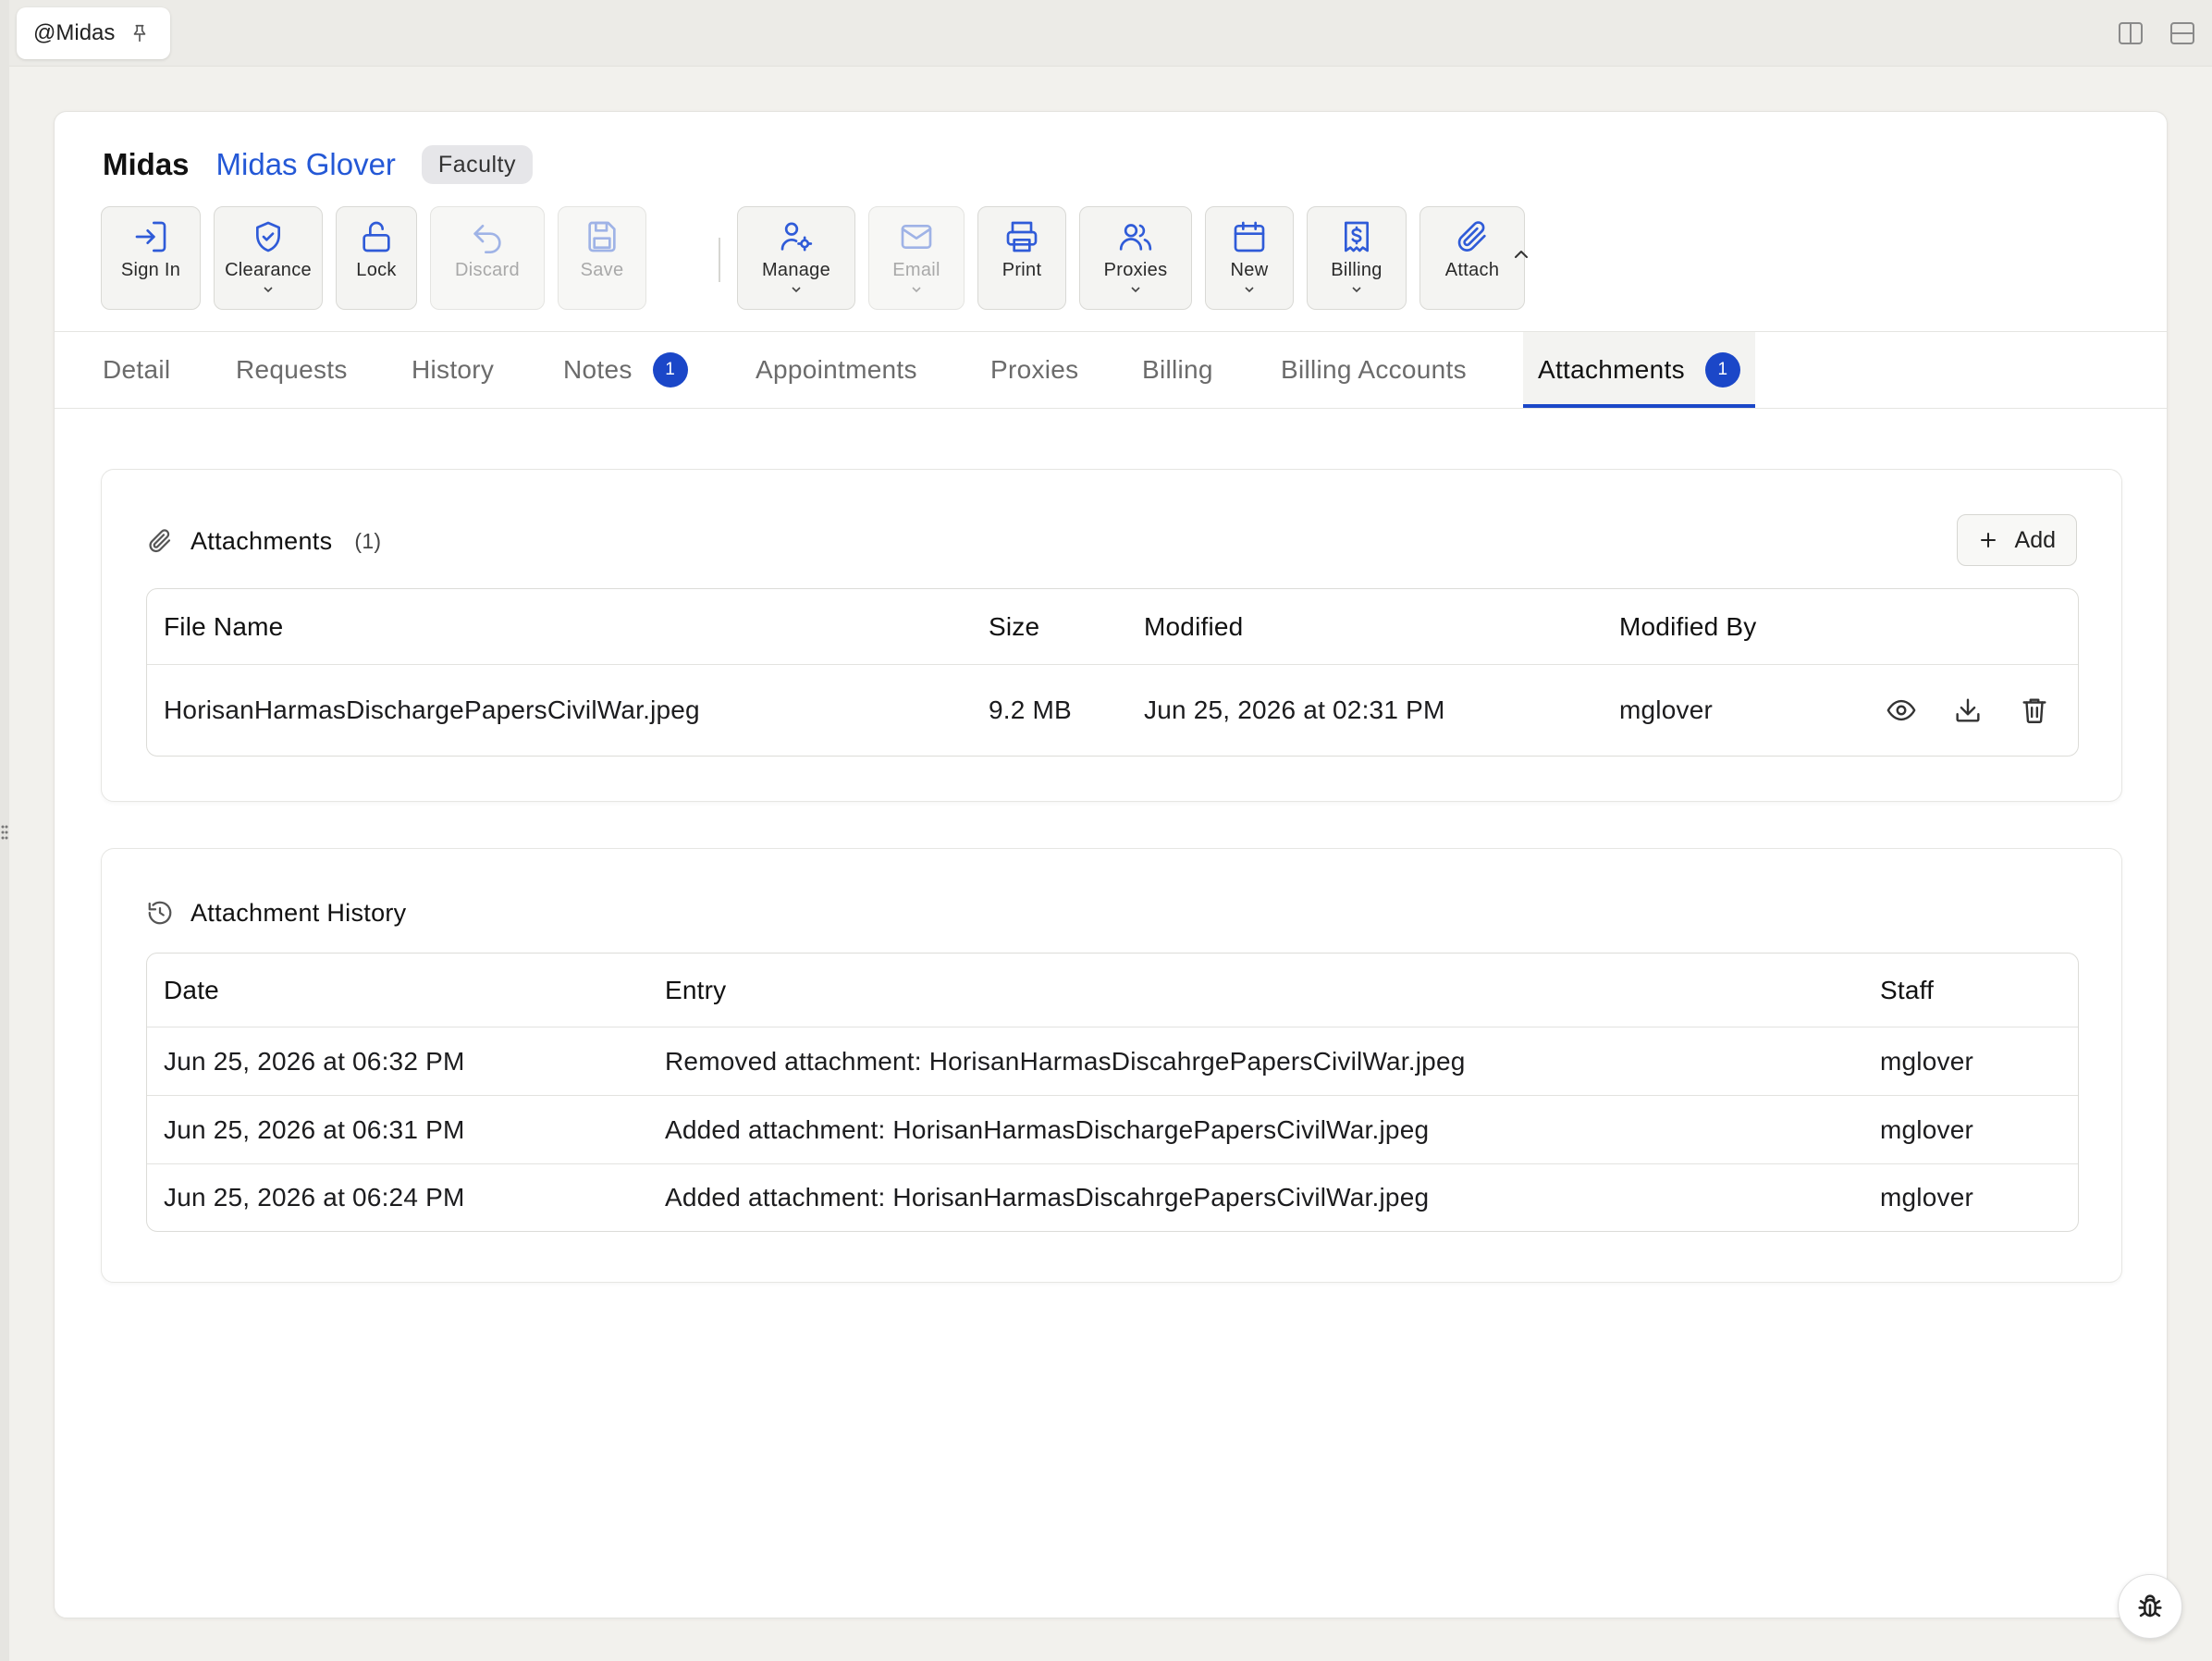 This screenshot has height=1661, width=2212. What do you see at coordinates (377, 236) in the screenshot?
I see `unlock-icon` at bounding box center [377, 236].